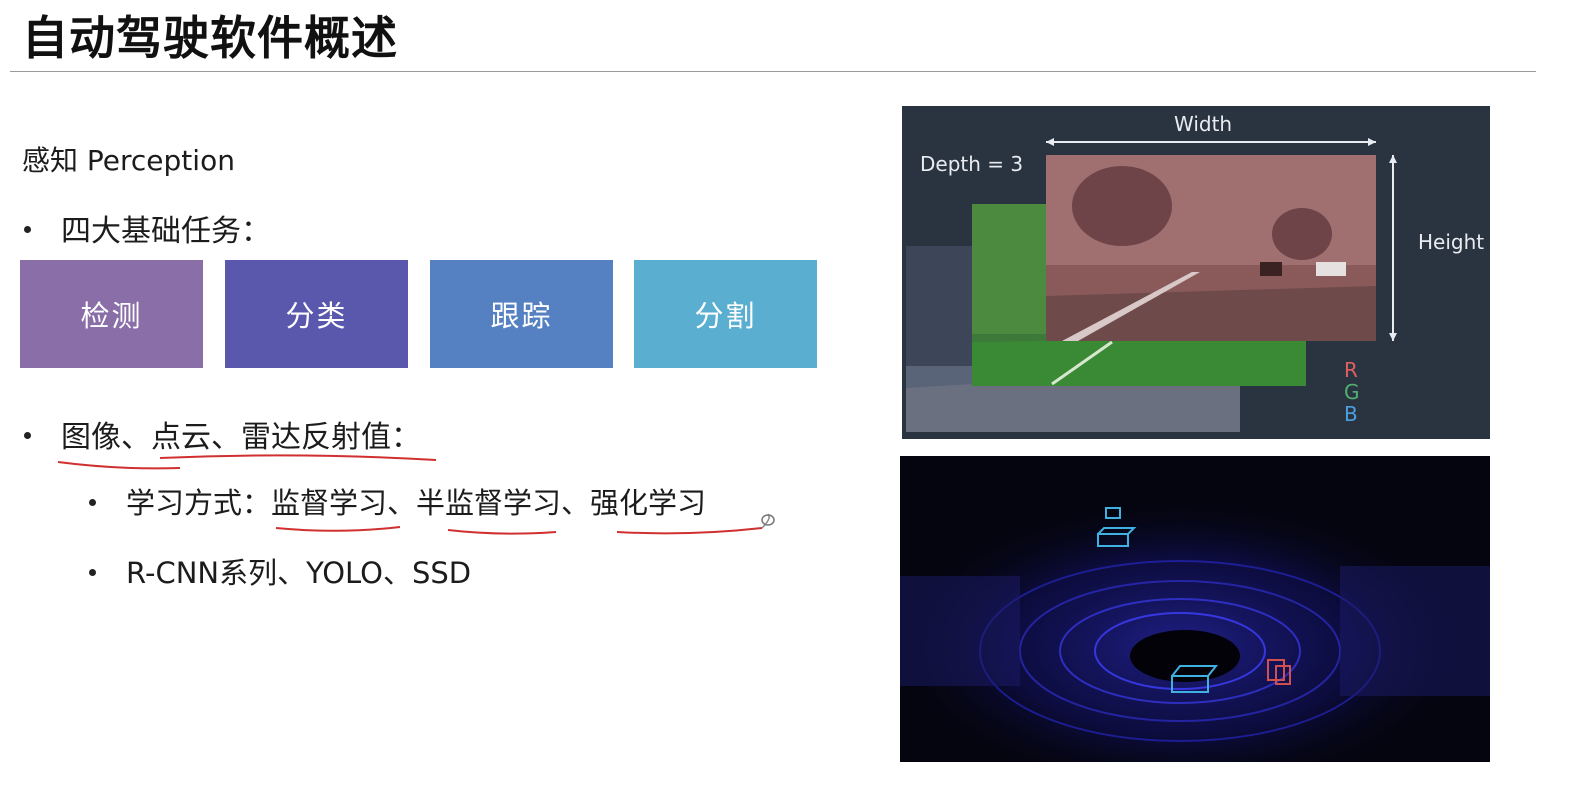  What do you see at coordinates (773, 71) in the screenshot?
I see `title-divider` at bounding box center [773, 71].